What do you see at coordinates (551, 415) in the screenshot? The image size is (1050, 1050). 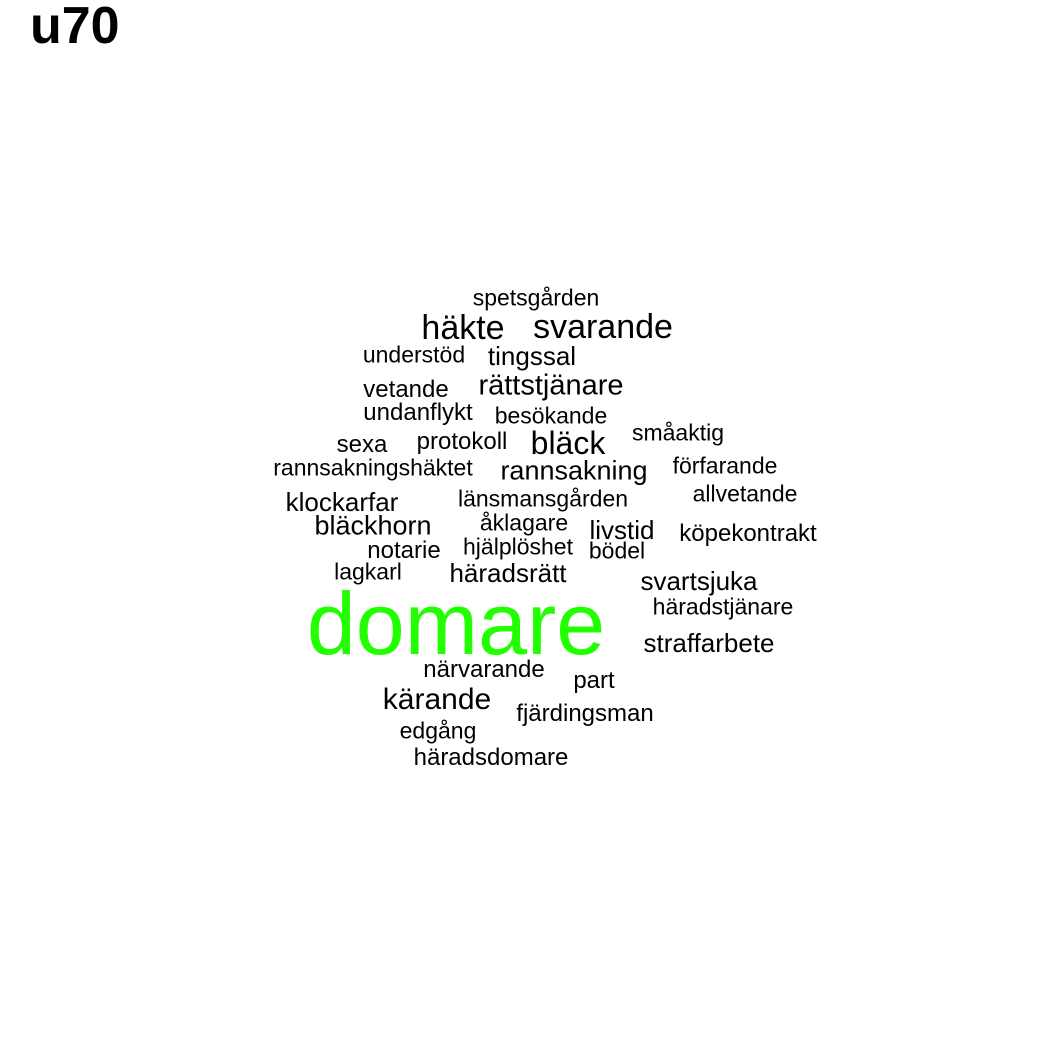 I see `word-besökande: besökande` at bounding box center [551, 415].